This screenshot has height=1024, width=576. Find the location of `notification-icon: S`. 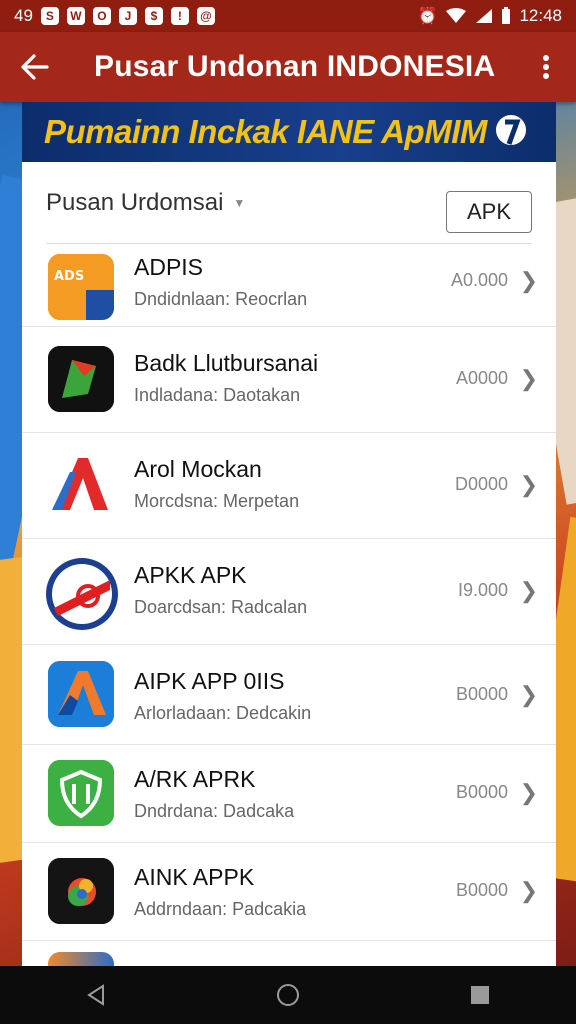

notification-icon: S is located at coordinates (49, 16).